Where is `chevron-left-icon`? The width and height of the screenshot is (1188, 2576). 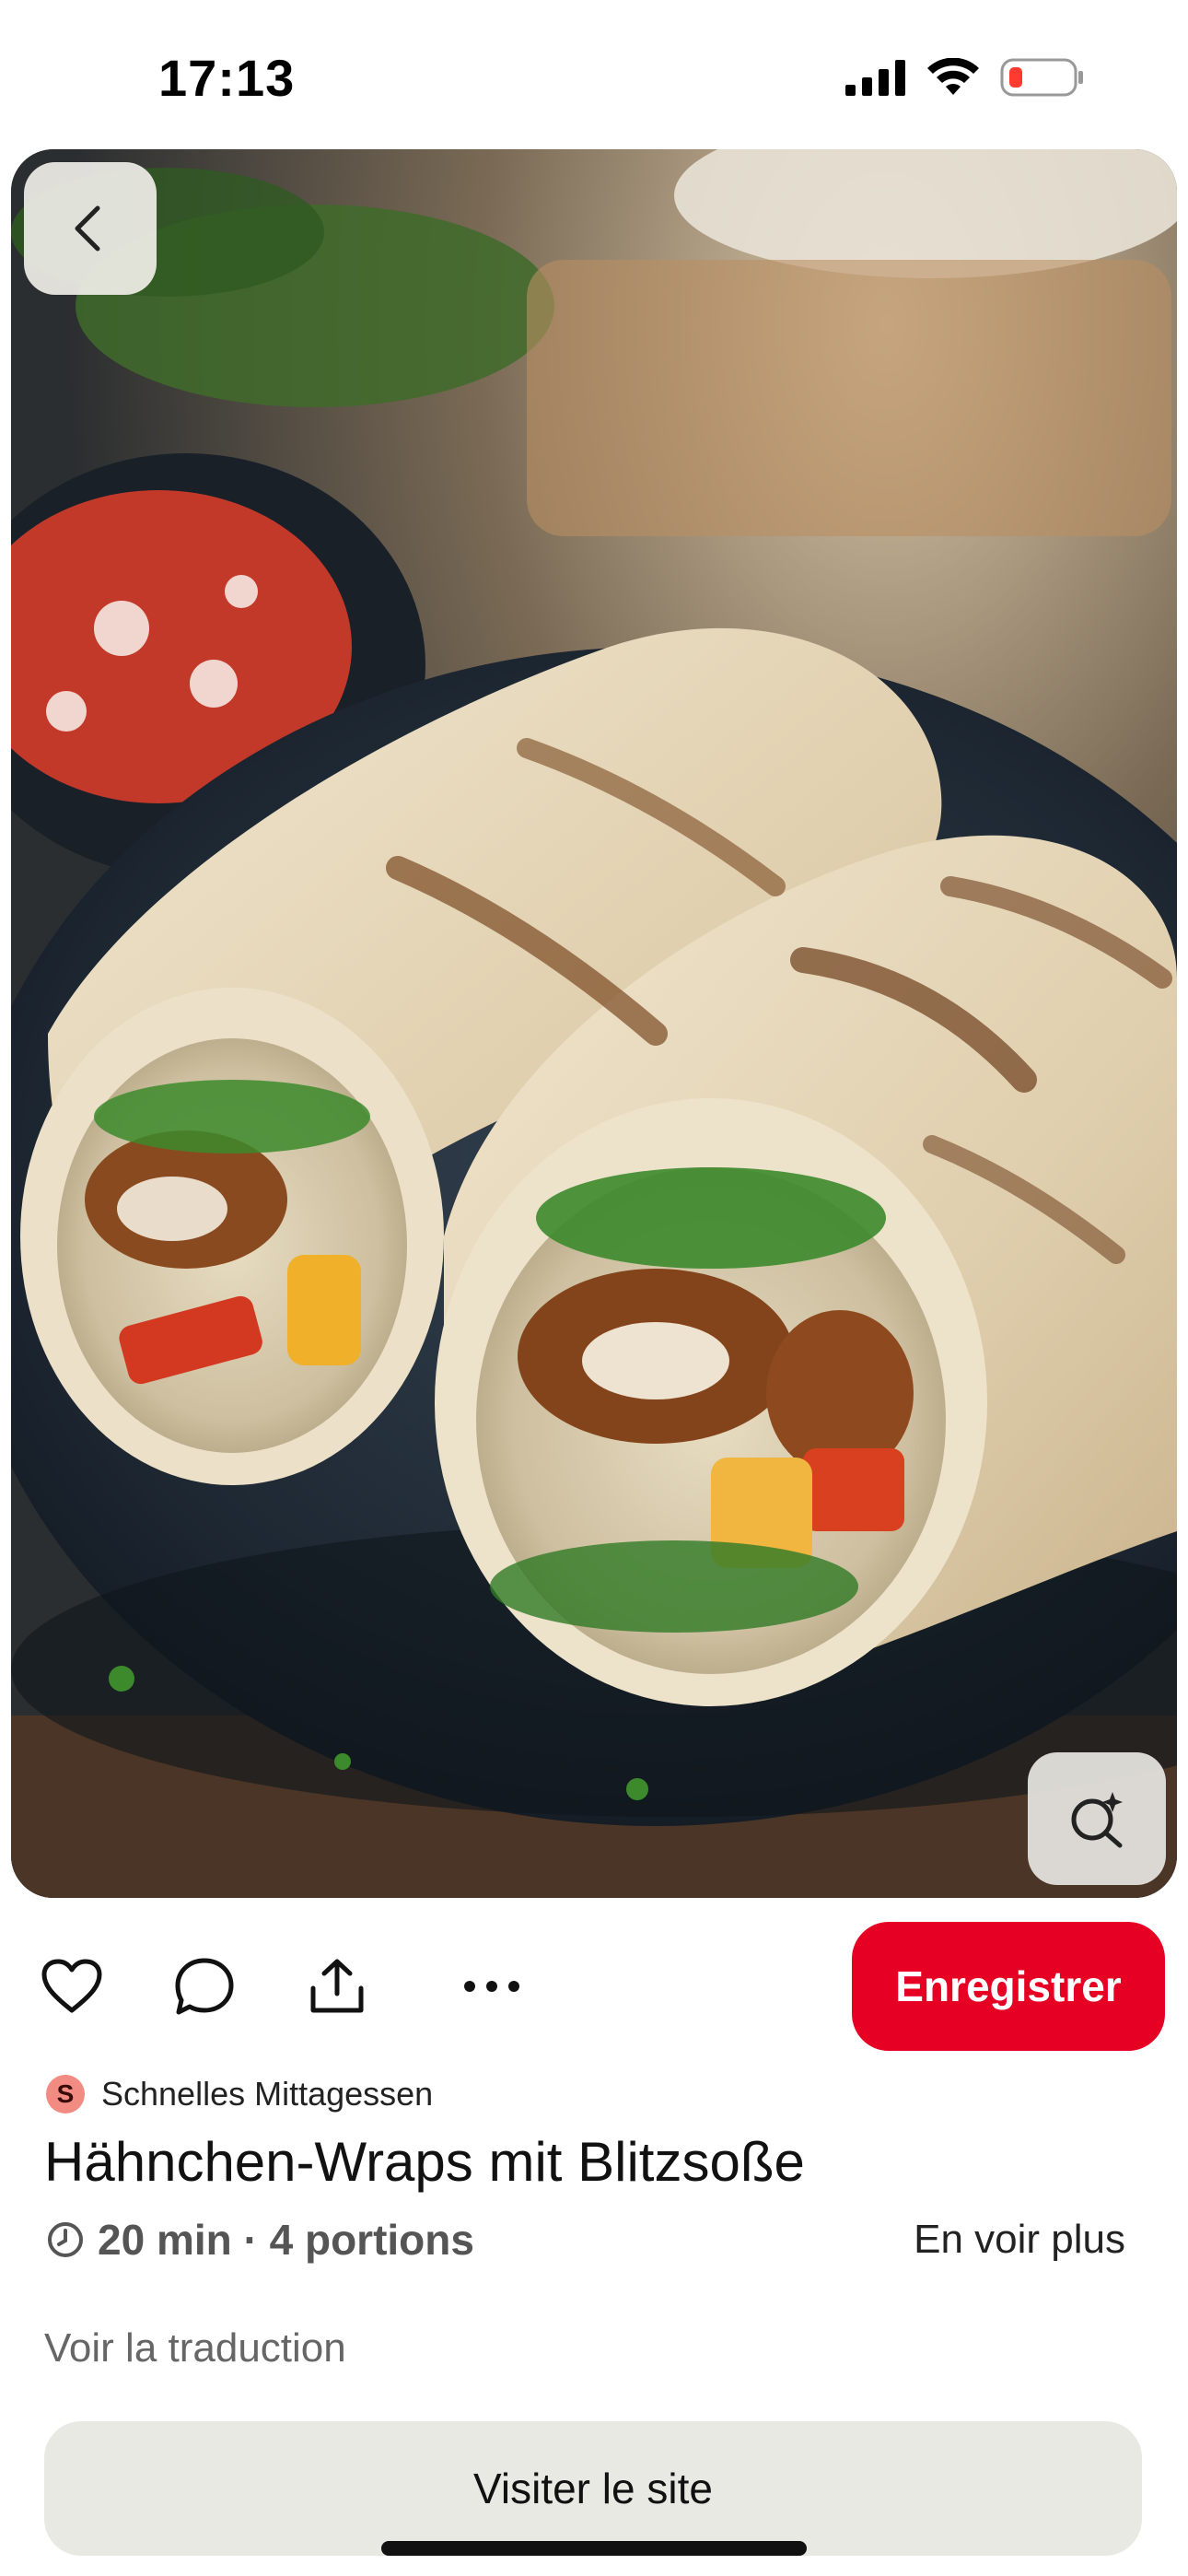
chevron-left-icon is located at coordinates (87, 228).